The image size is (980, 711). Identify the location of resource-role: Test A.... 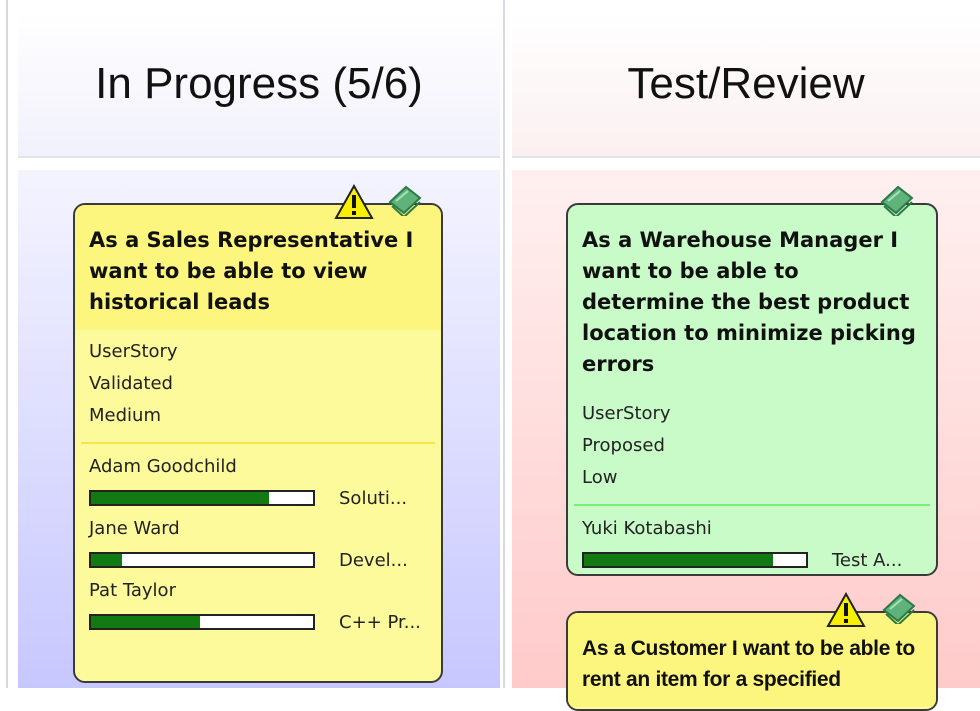
(867, 560).